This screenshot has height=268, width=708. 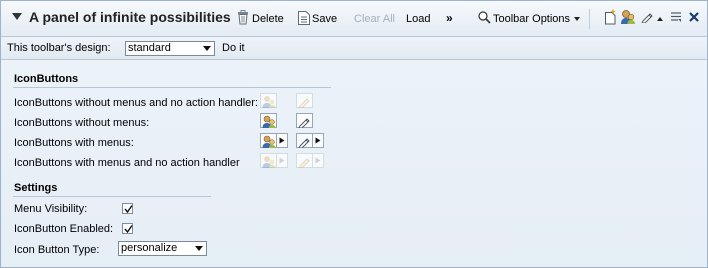 What do you see at coordinates (59, 48) in the screenshot?
I see `toolbar-design-label: This toolbar's design:` at bounding box center [59, 48].